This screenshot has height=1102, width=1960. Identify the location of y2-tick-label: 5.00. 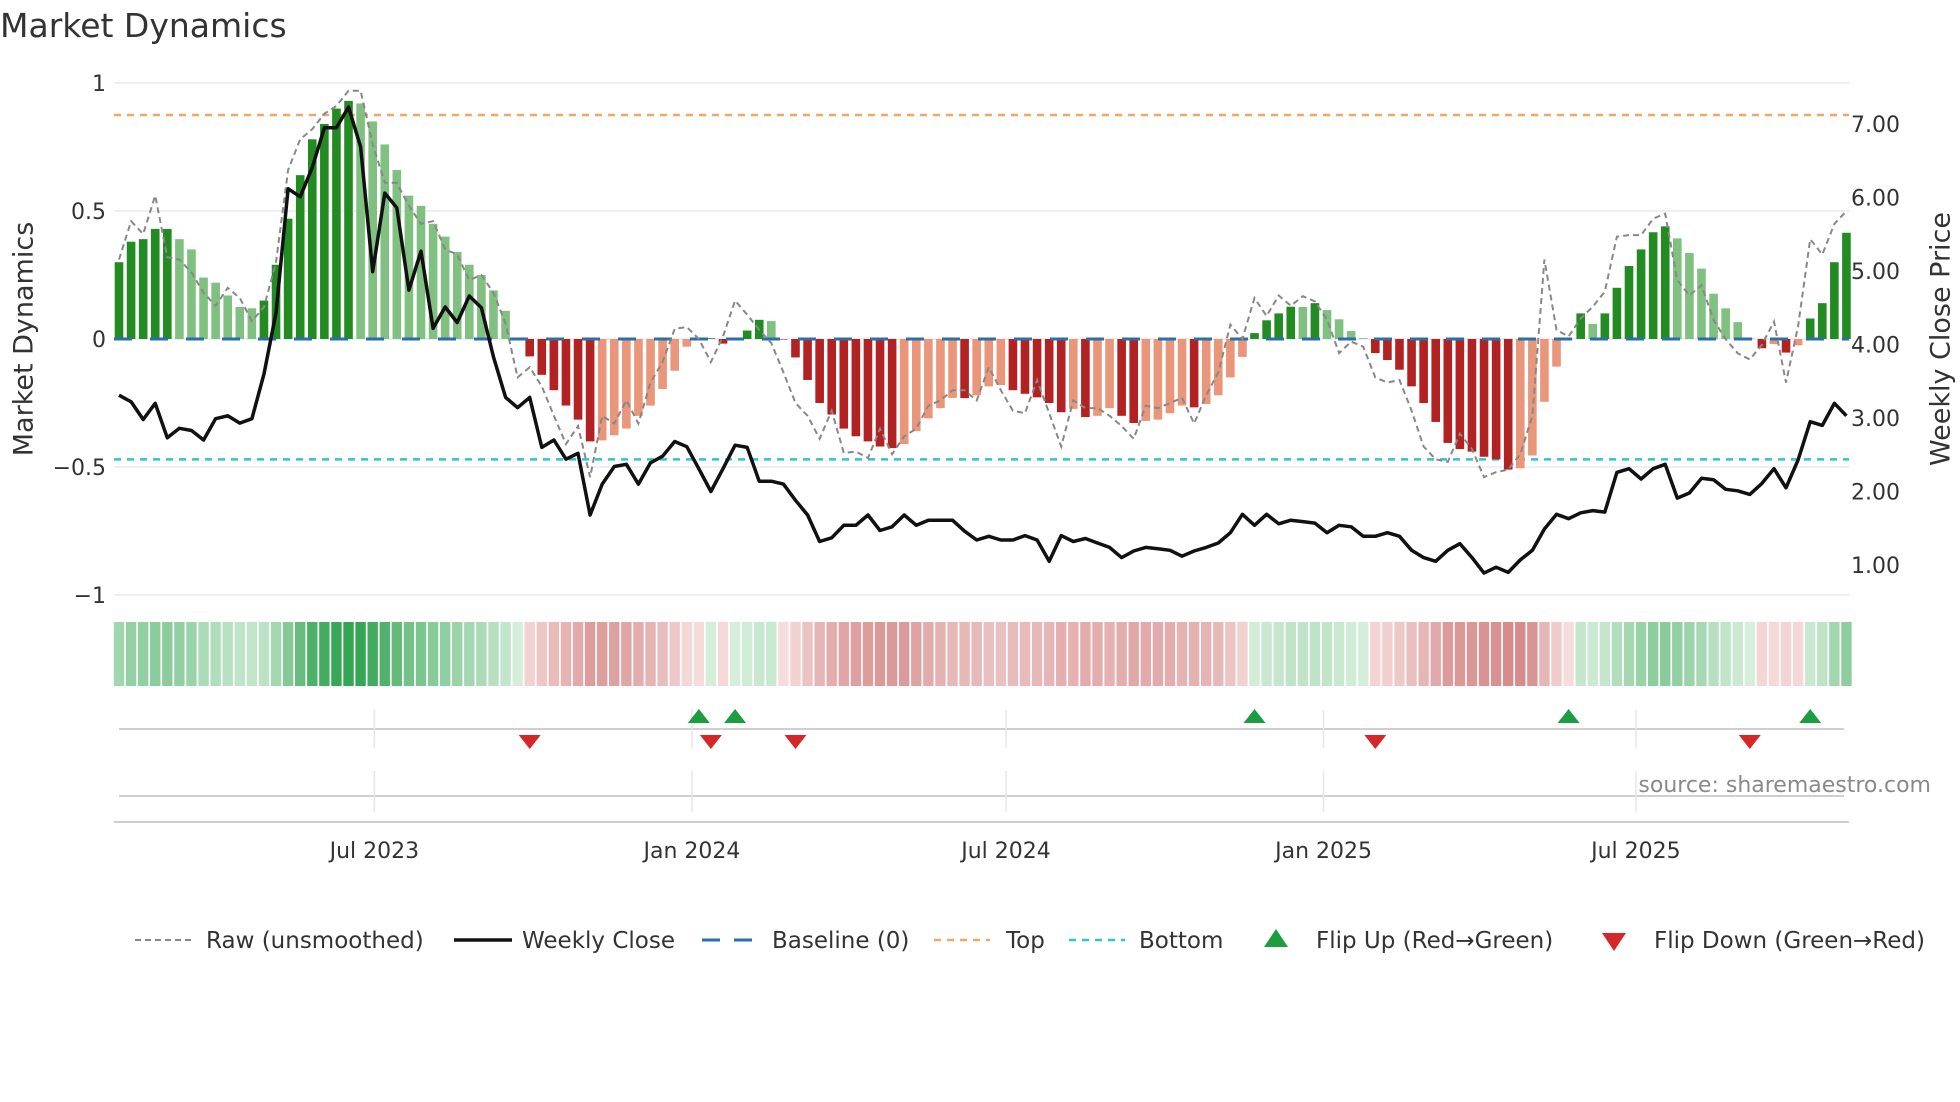
(1875, 272).